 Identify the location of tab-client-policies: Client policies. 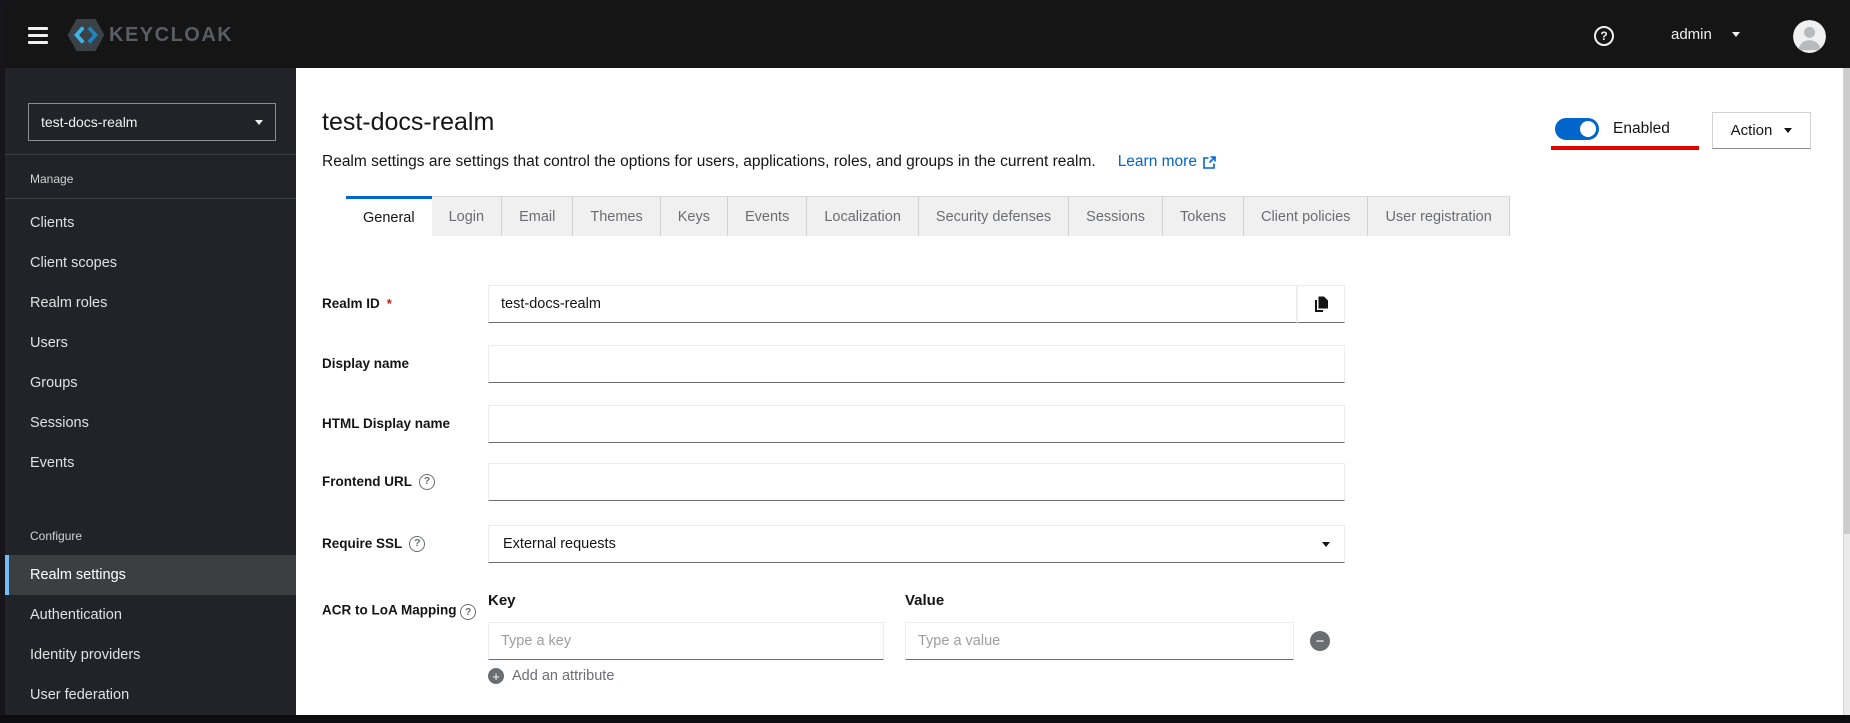
(1306, 216).